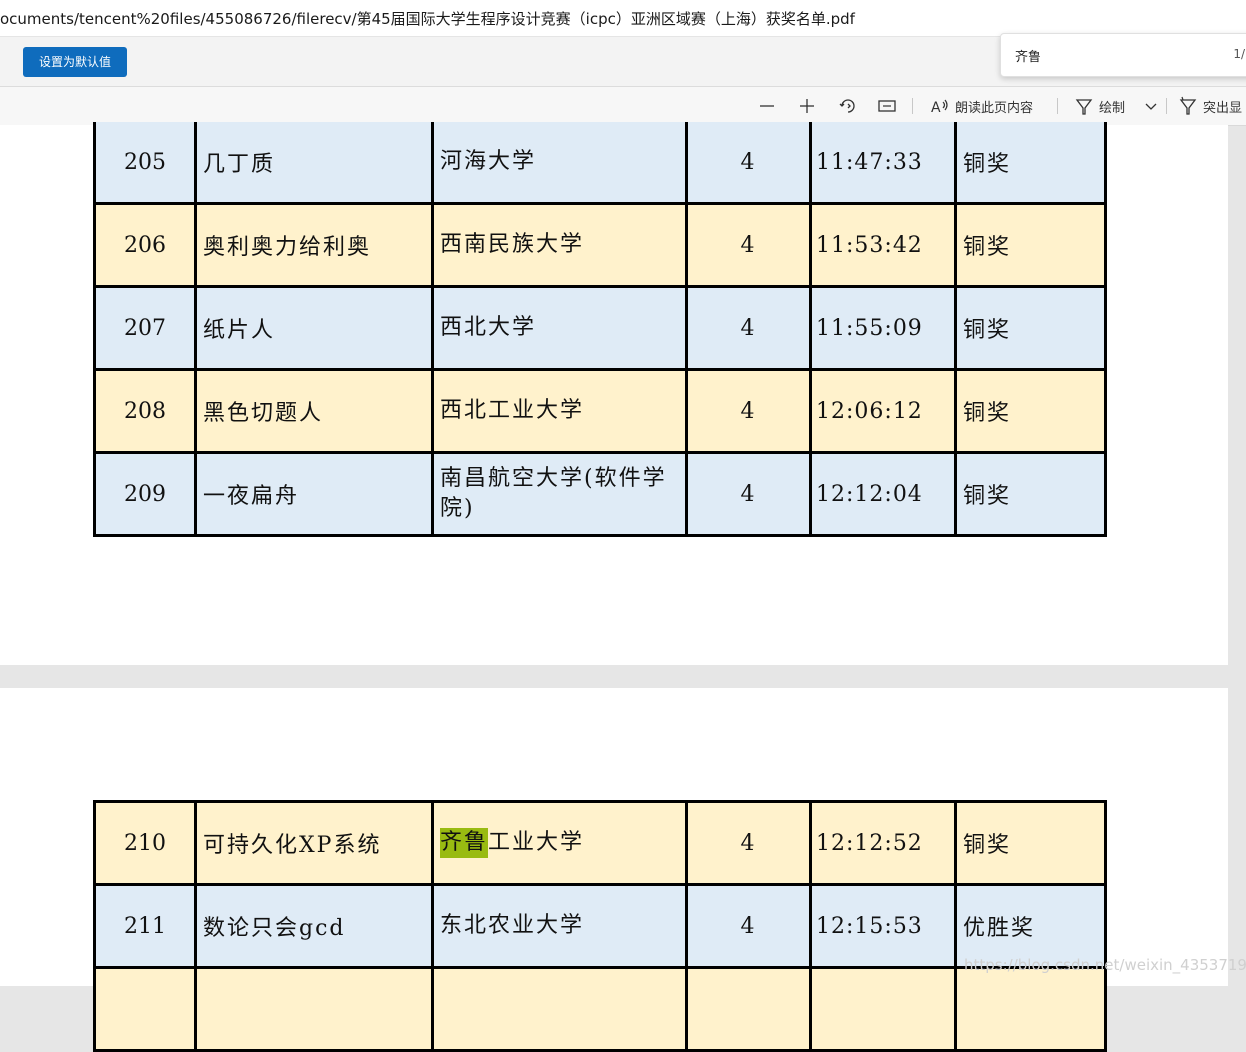  Describe the element at coordinates (315, 328) in the screenshot. I see `team-cell: 纸片人` at that location.